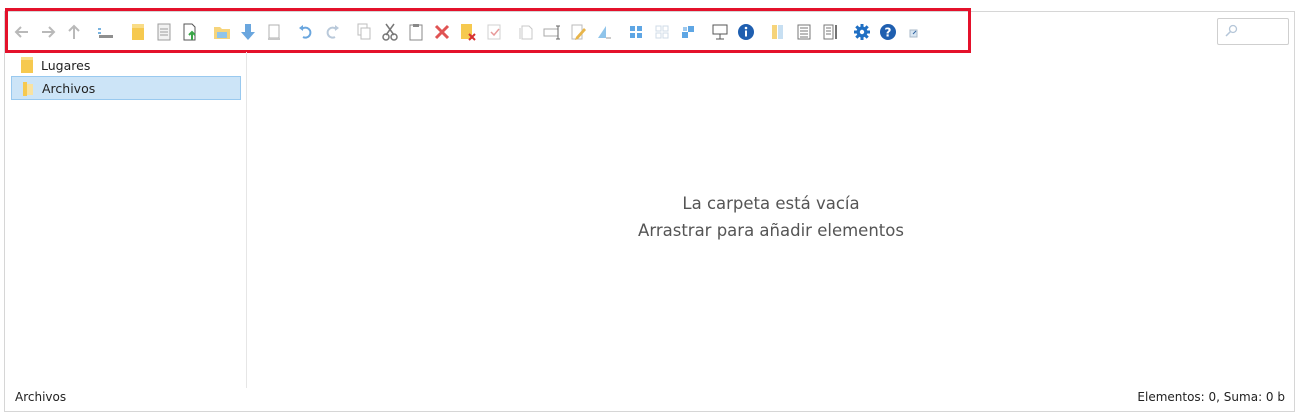 The height and width of the screenshot is (414, 1297). What do you see at coordinates (720, 32) in the screenshot?
I see `preview-icon` at bounding box center [720, 32].